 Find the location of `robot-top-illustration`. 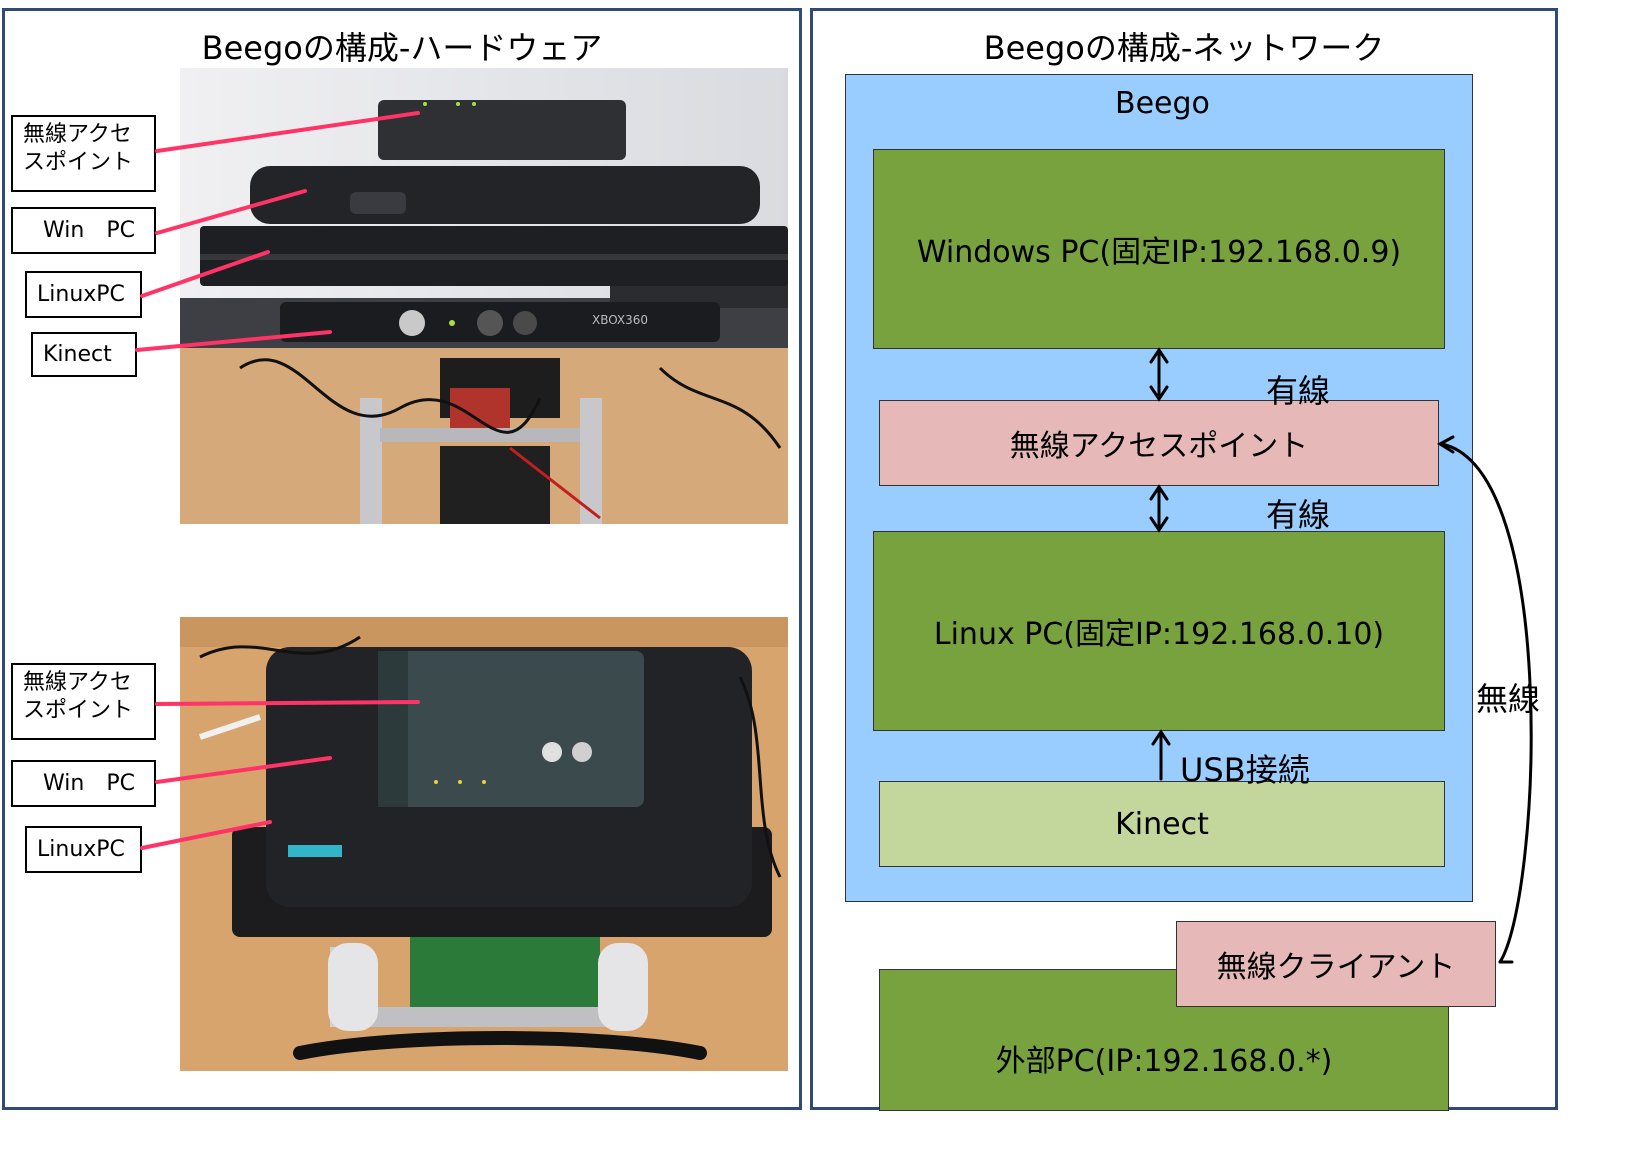

robot-top-illustration is located at coordinates (484, 844).